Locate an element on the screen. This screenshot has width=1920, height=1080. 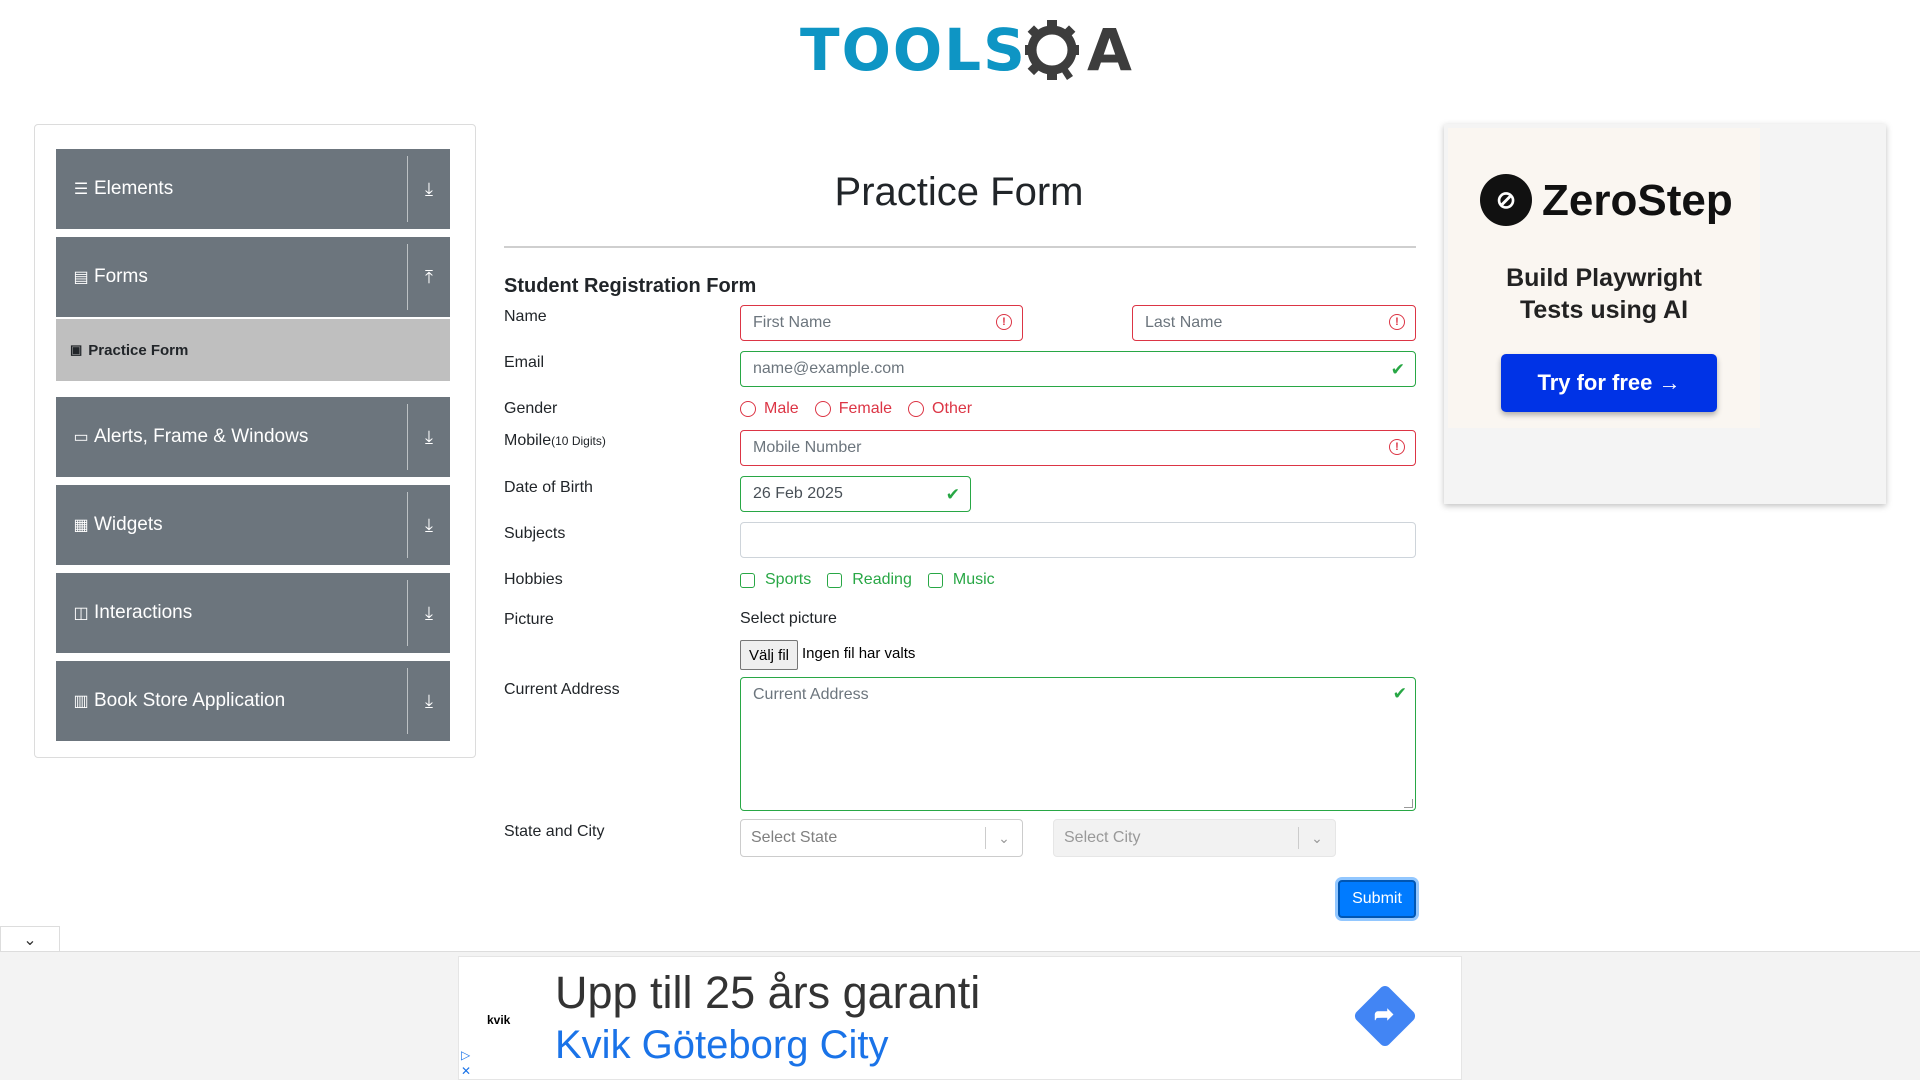
ad-tagline-line1: Build Playwright is located at coordinates (1604, 278).